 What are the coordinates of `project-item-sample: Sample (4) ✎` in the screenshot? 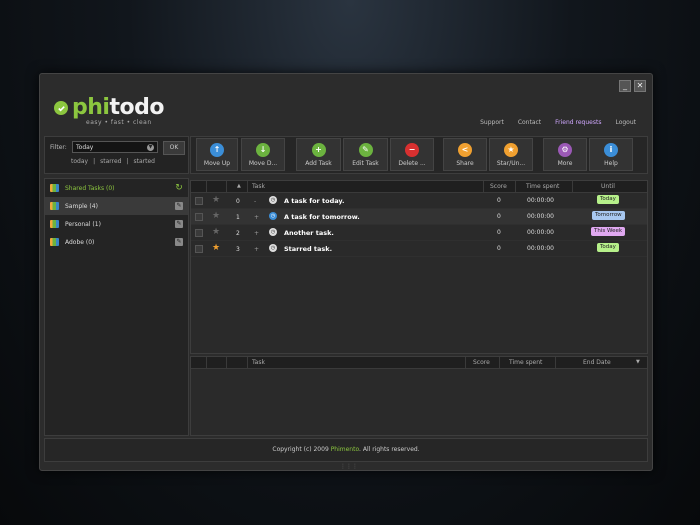 It's located at (116, 206).